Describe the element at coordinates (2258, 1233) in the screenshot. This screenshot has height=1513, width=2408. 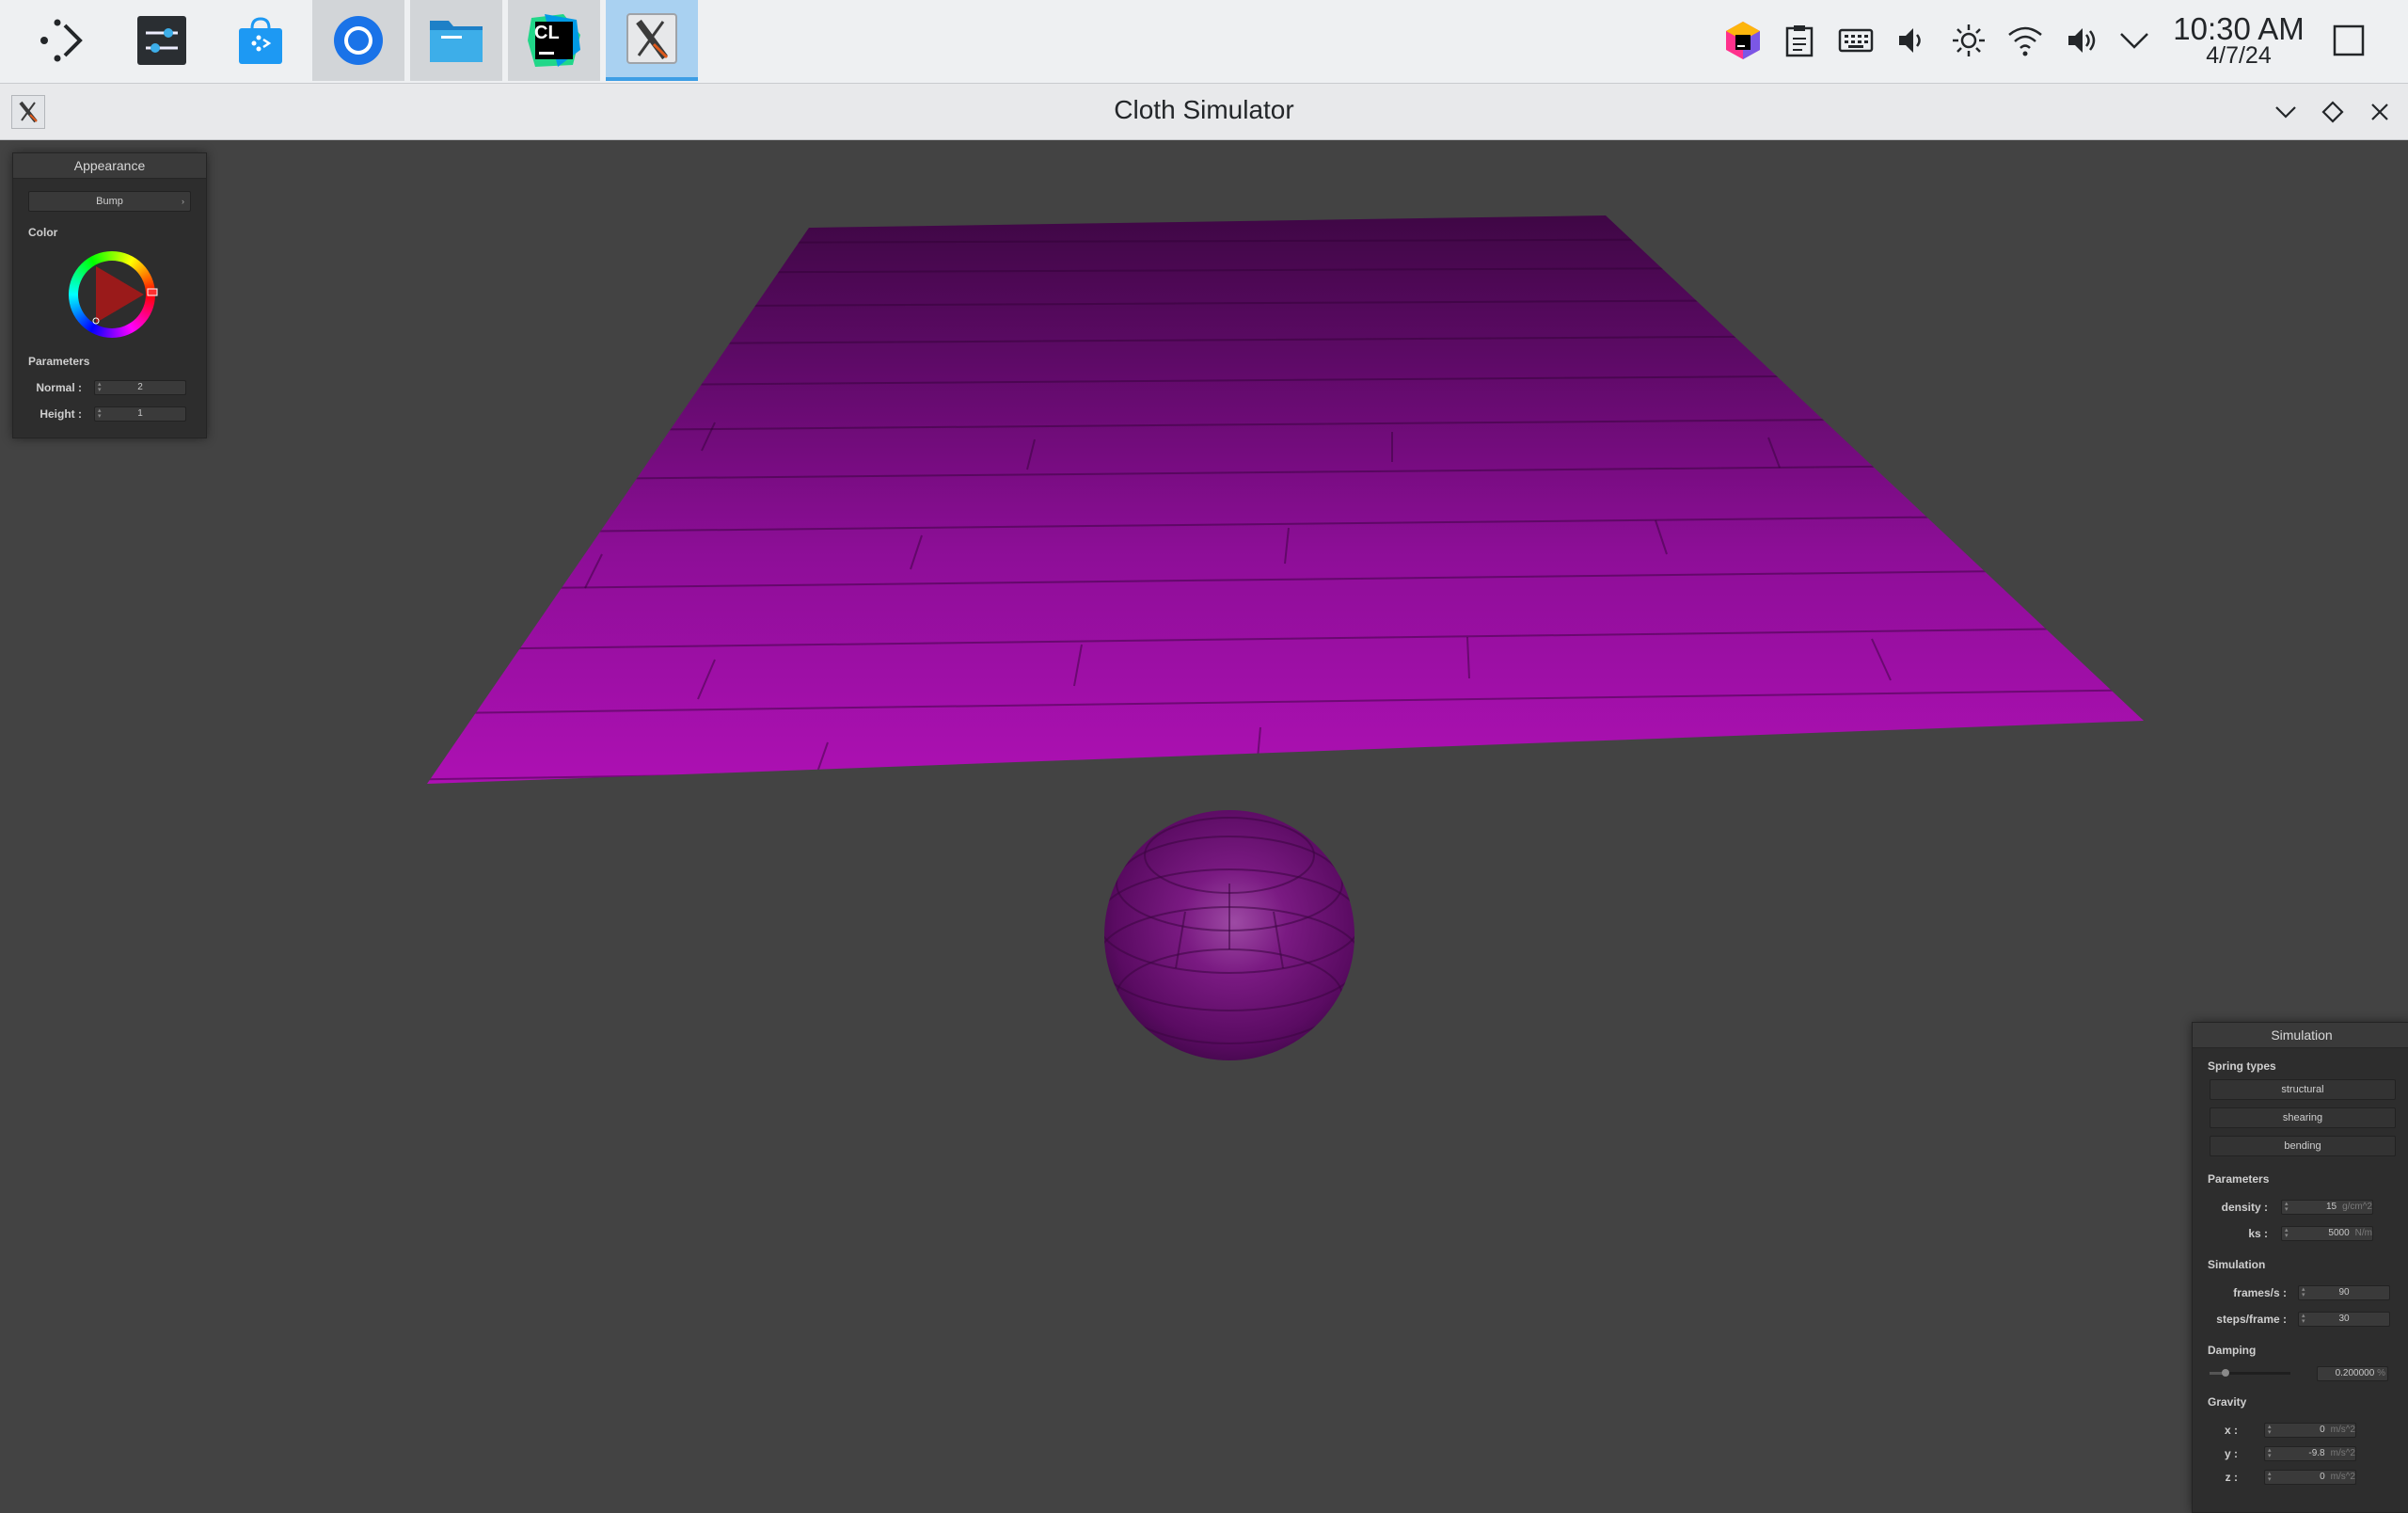
I see `ks-label: ks :` at that location.